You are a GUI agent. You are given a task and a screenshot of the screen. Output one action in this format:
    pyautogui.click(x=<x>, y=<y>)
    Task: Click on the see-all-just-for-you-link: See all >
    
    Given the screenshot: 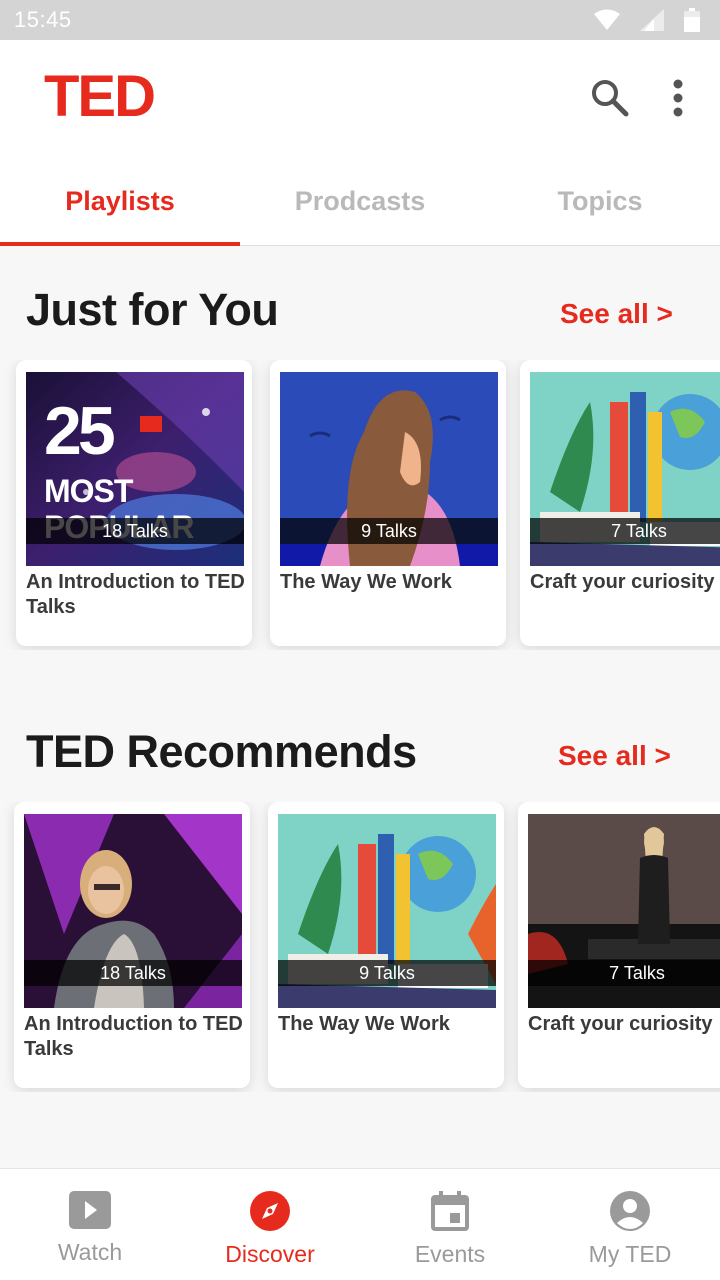 What is the action you would take?
    pyautogui.click(x=616, y=314)
    